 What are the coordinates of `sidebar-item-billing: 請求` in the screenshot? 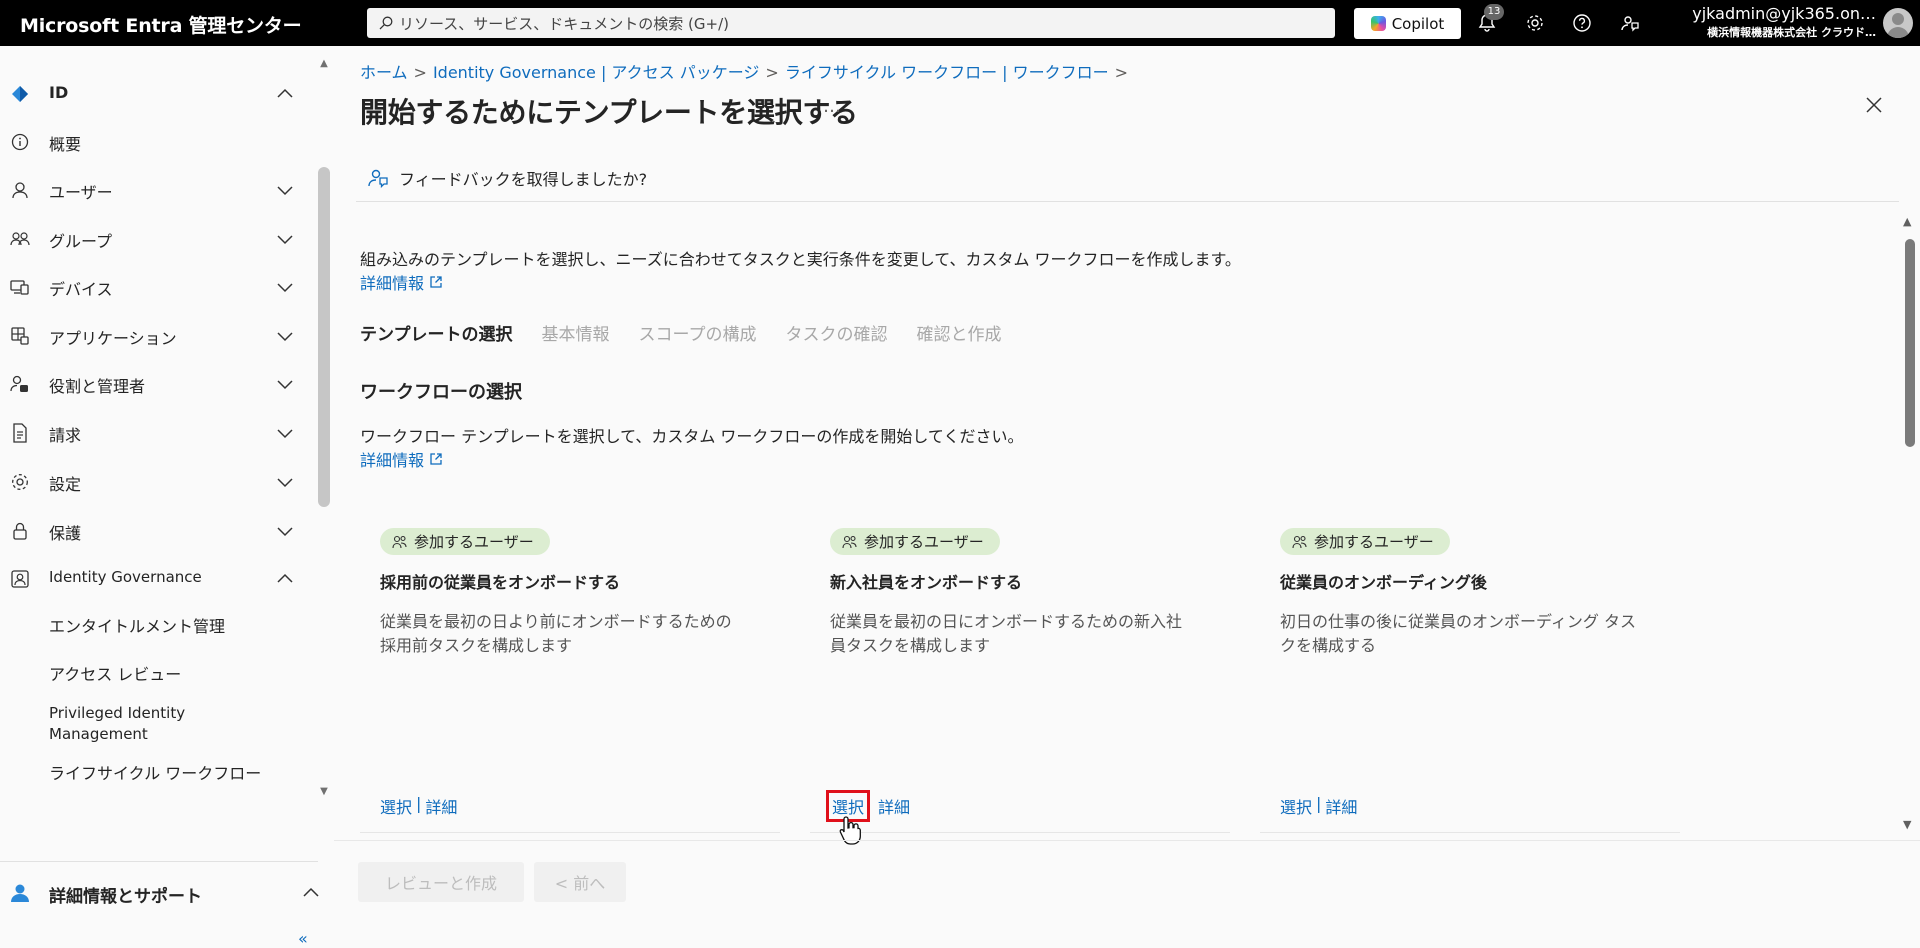 It's located at (150, 432).